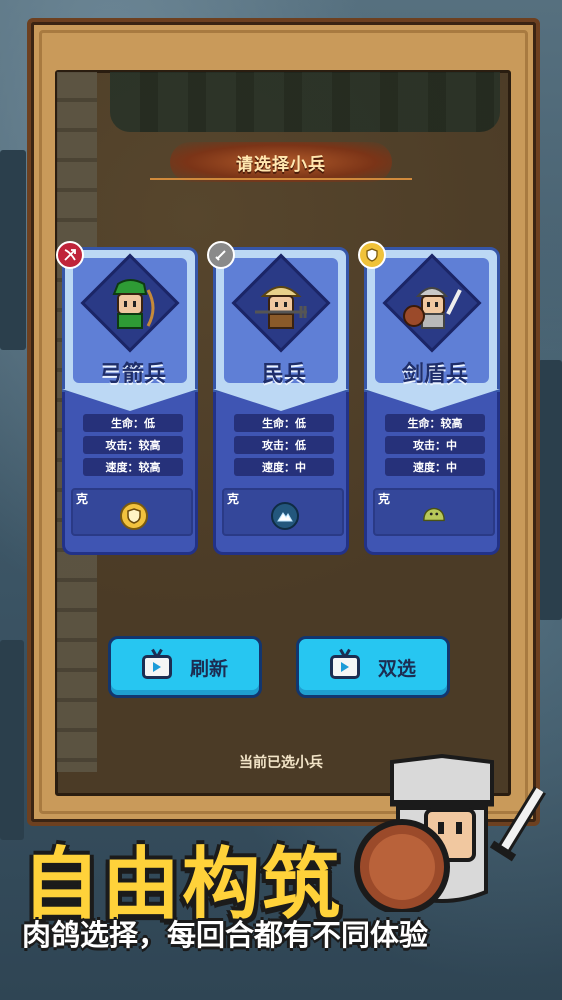 The width and height of the screenshot is (562, 1000). Describe the element at coordinates (281, 179) in the screenshot. I see `title-underline` at that location.